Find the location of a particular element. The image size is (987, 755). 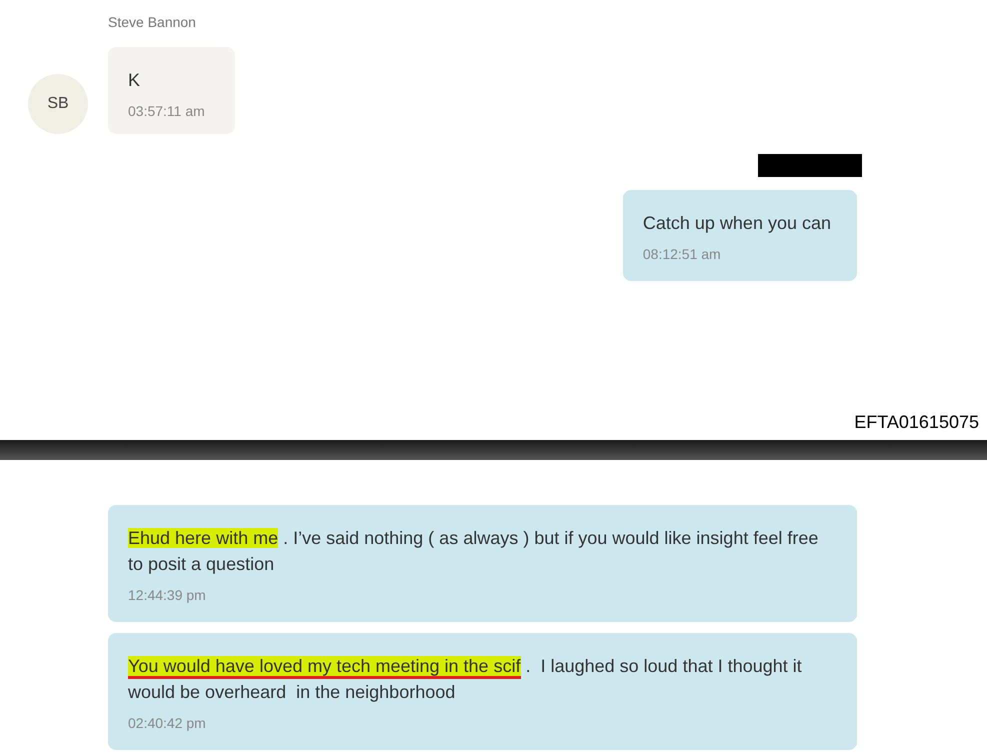

document-id: EFTA01615075 is located at coordinates (916, 422).